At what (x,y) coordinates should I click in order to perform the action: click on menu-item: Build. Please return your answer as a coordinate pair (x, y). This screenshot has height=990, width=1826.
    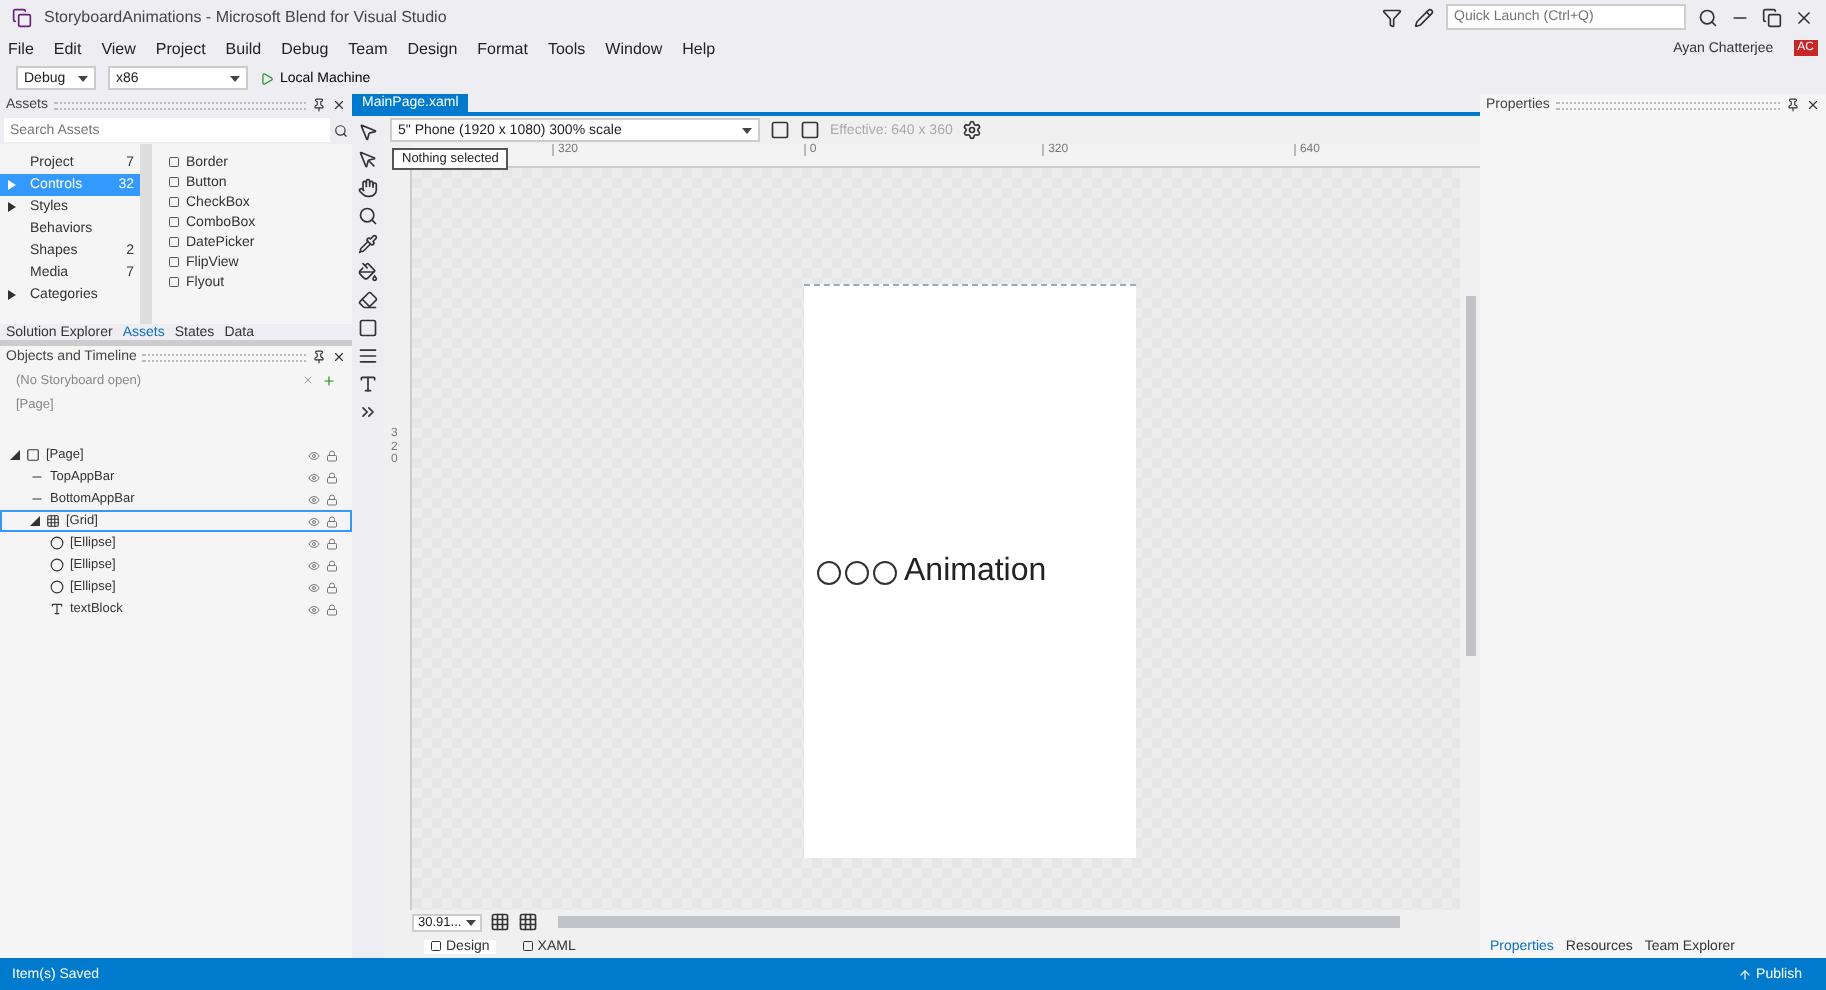
    Looking at the image, I should click on (243, 48).